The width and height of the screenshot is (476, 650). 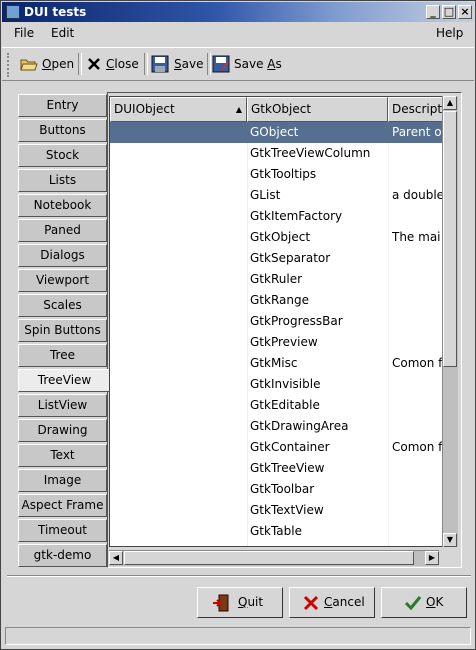 I want to click on column-header-gtkobject: GtkObject, so click(x=317, y=109).